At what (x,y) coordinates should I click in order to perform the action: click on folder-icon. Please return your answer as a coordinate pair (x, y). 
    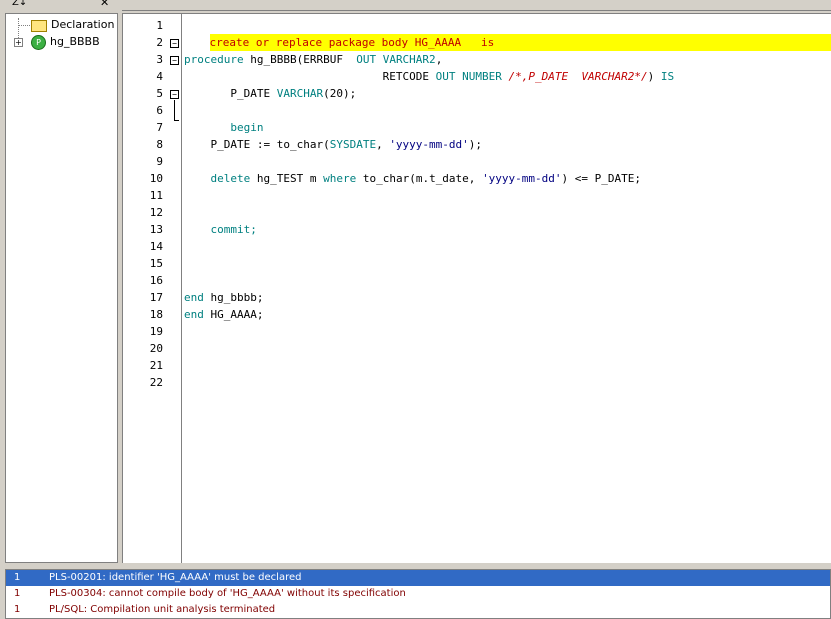
    Looking at the image, I should click on (39, 26).